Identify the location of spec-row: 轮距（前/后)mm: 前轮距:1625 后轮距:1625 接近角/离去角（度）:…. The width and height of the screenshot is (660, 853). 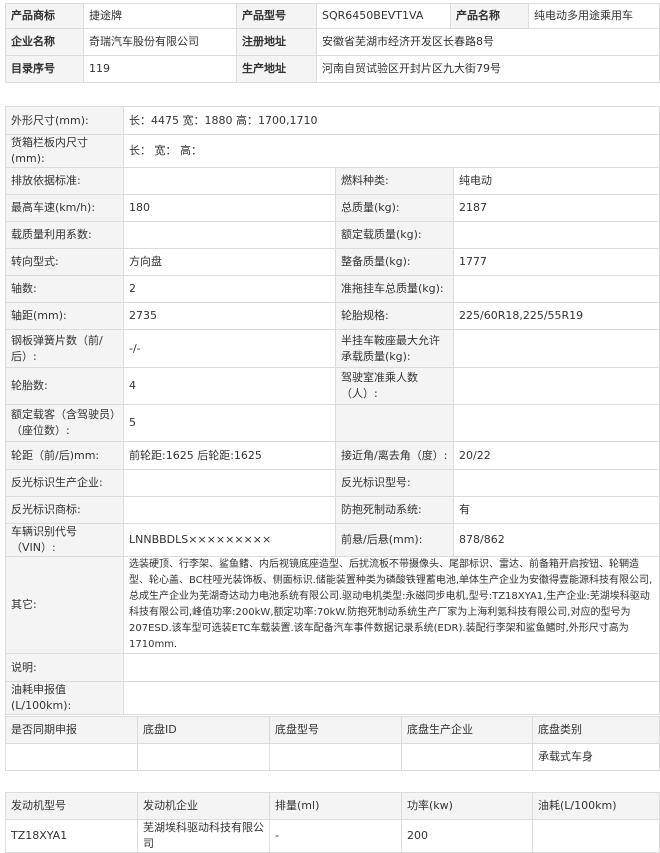
(332, 455).